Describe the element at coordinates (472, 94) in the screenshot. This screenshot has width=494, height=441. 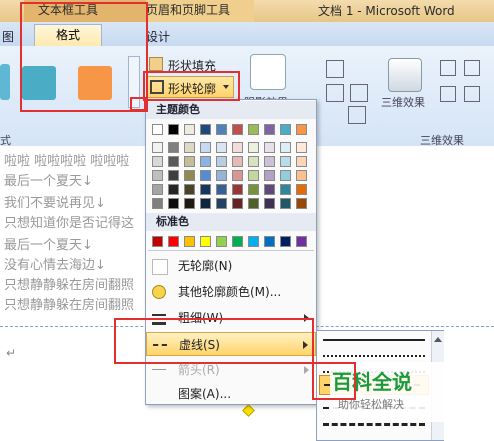
I see `tilt-right-icon` at that location.